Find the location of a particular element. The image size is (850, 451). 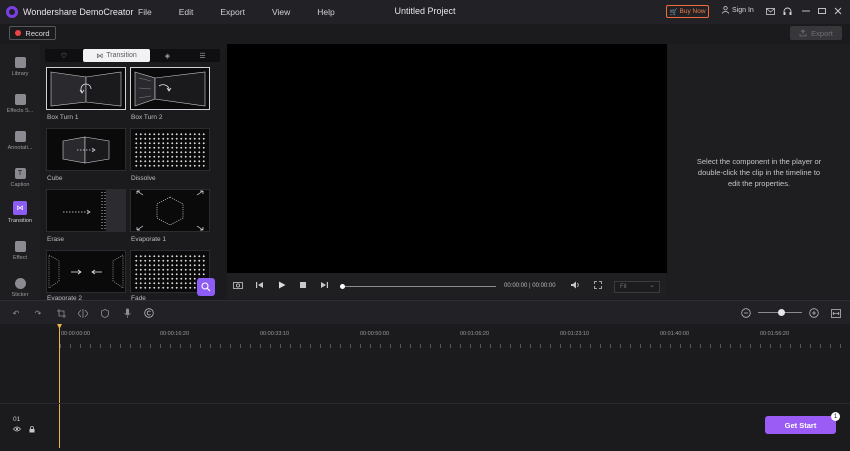

cube-preview is located at coordinates (86, 150).